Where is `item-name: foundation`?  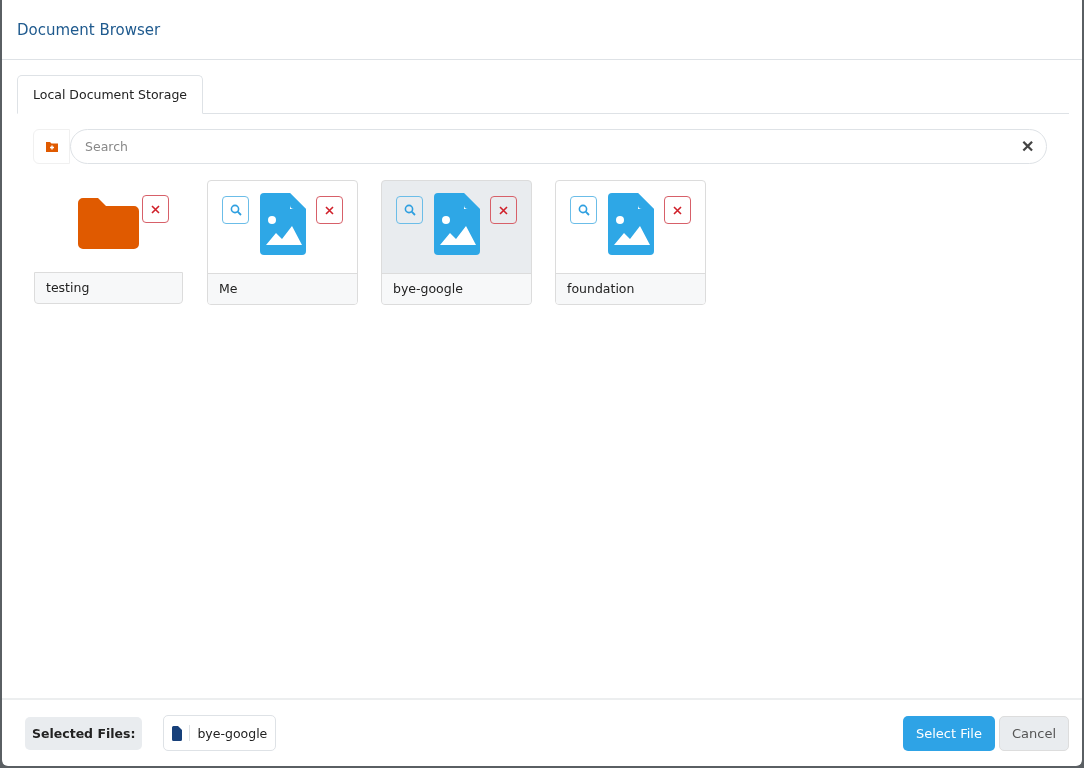 item-name: foundation is located at coordinates (630, 288).